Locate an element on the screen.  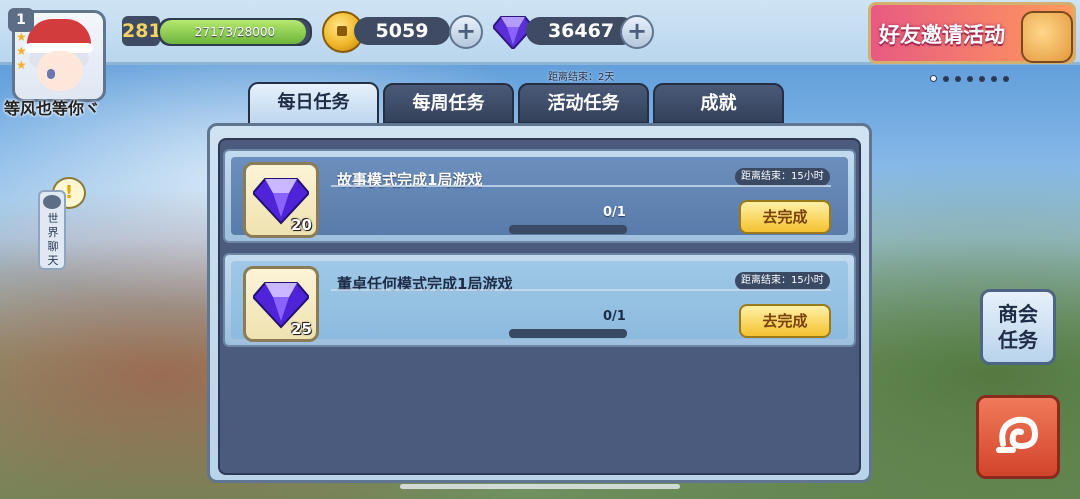
return-button is located at coordinates (1018, 437).